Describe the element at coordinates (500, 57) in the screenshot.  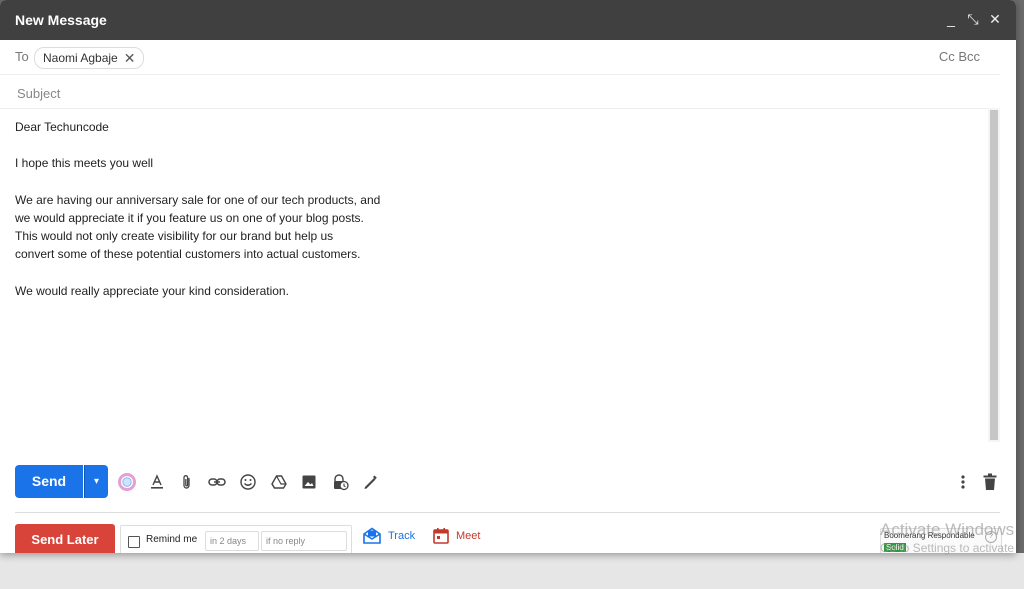
I see `recipients-row: To Naomi Agbaje ✕ Cc Bcc` at that location.